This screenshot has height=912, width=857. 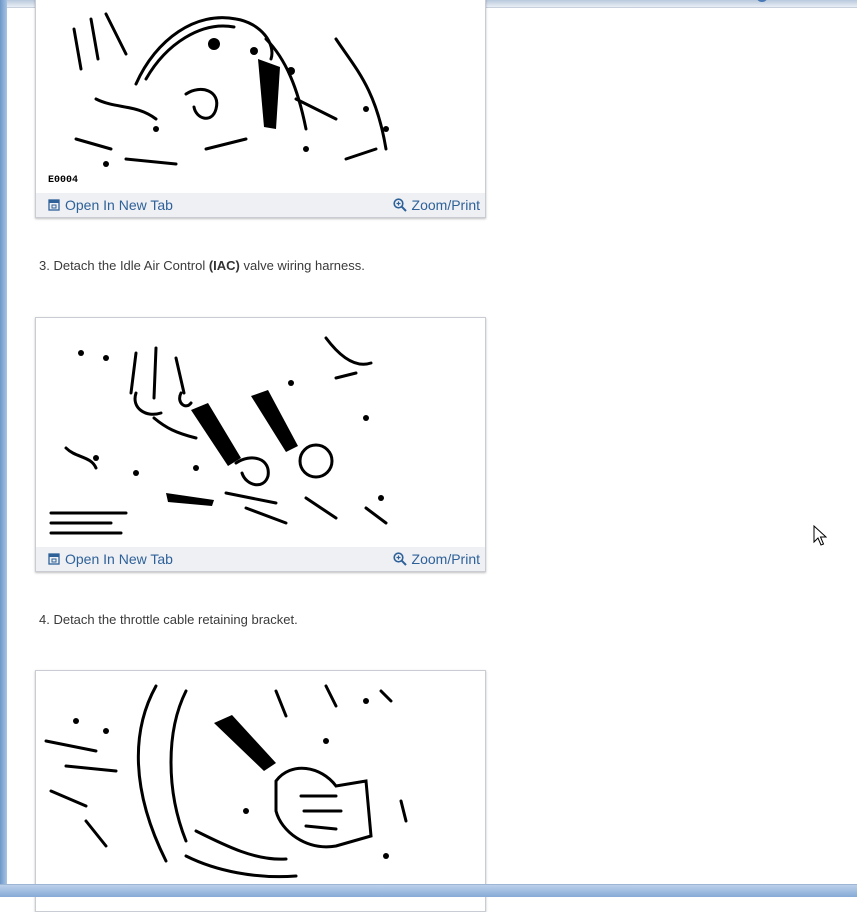 I want to click on figure-2-toolbar: Open In New Tab Zoom/Print, so click(x=260, y=559).